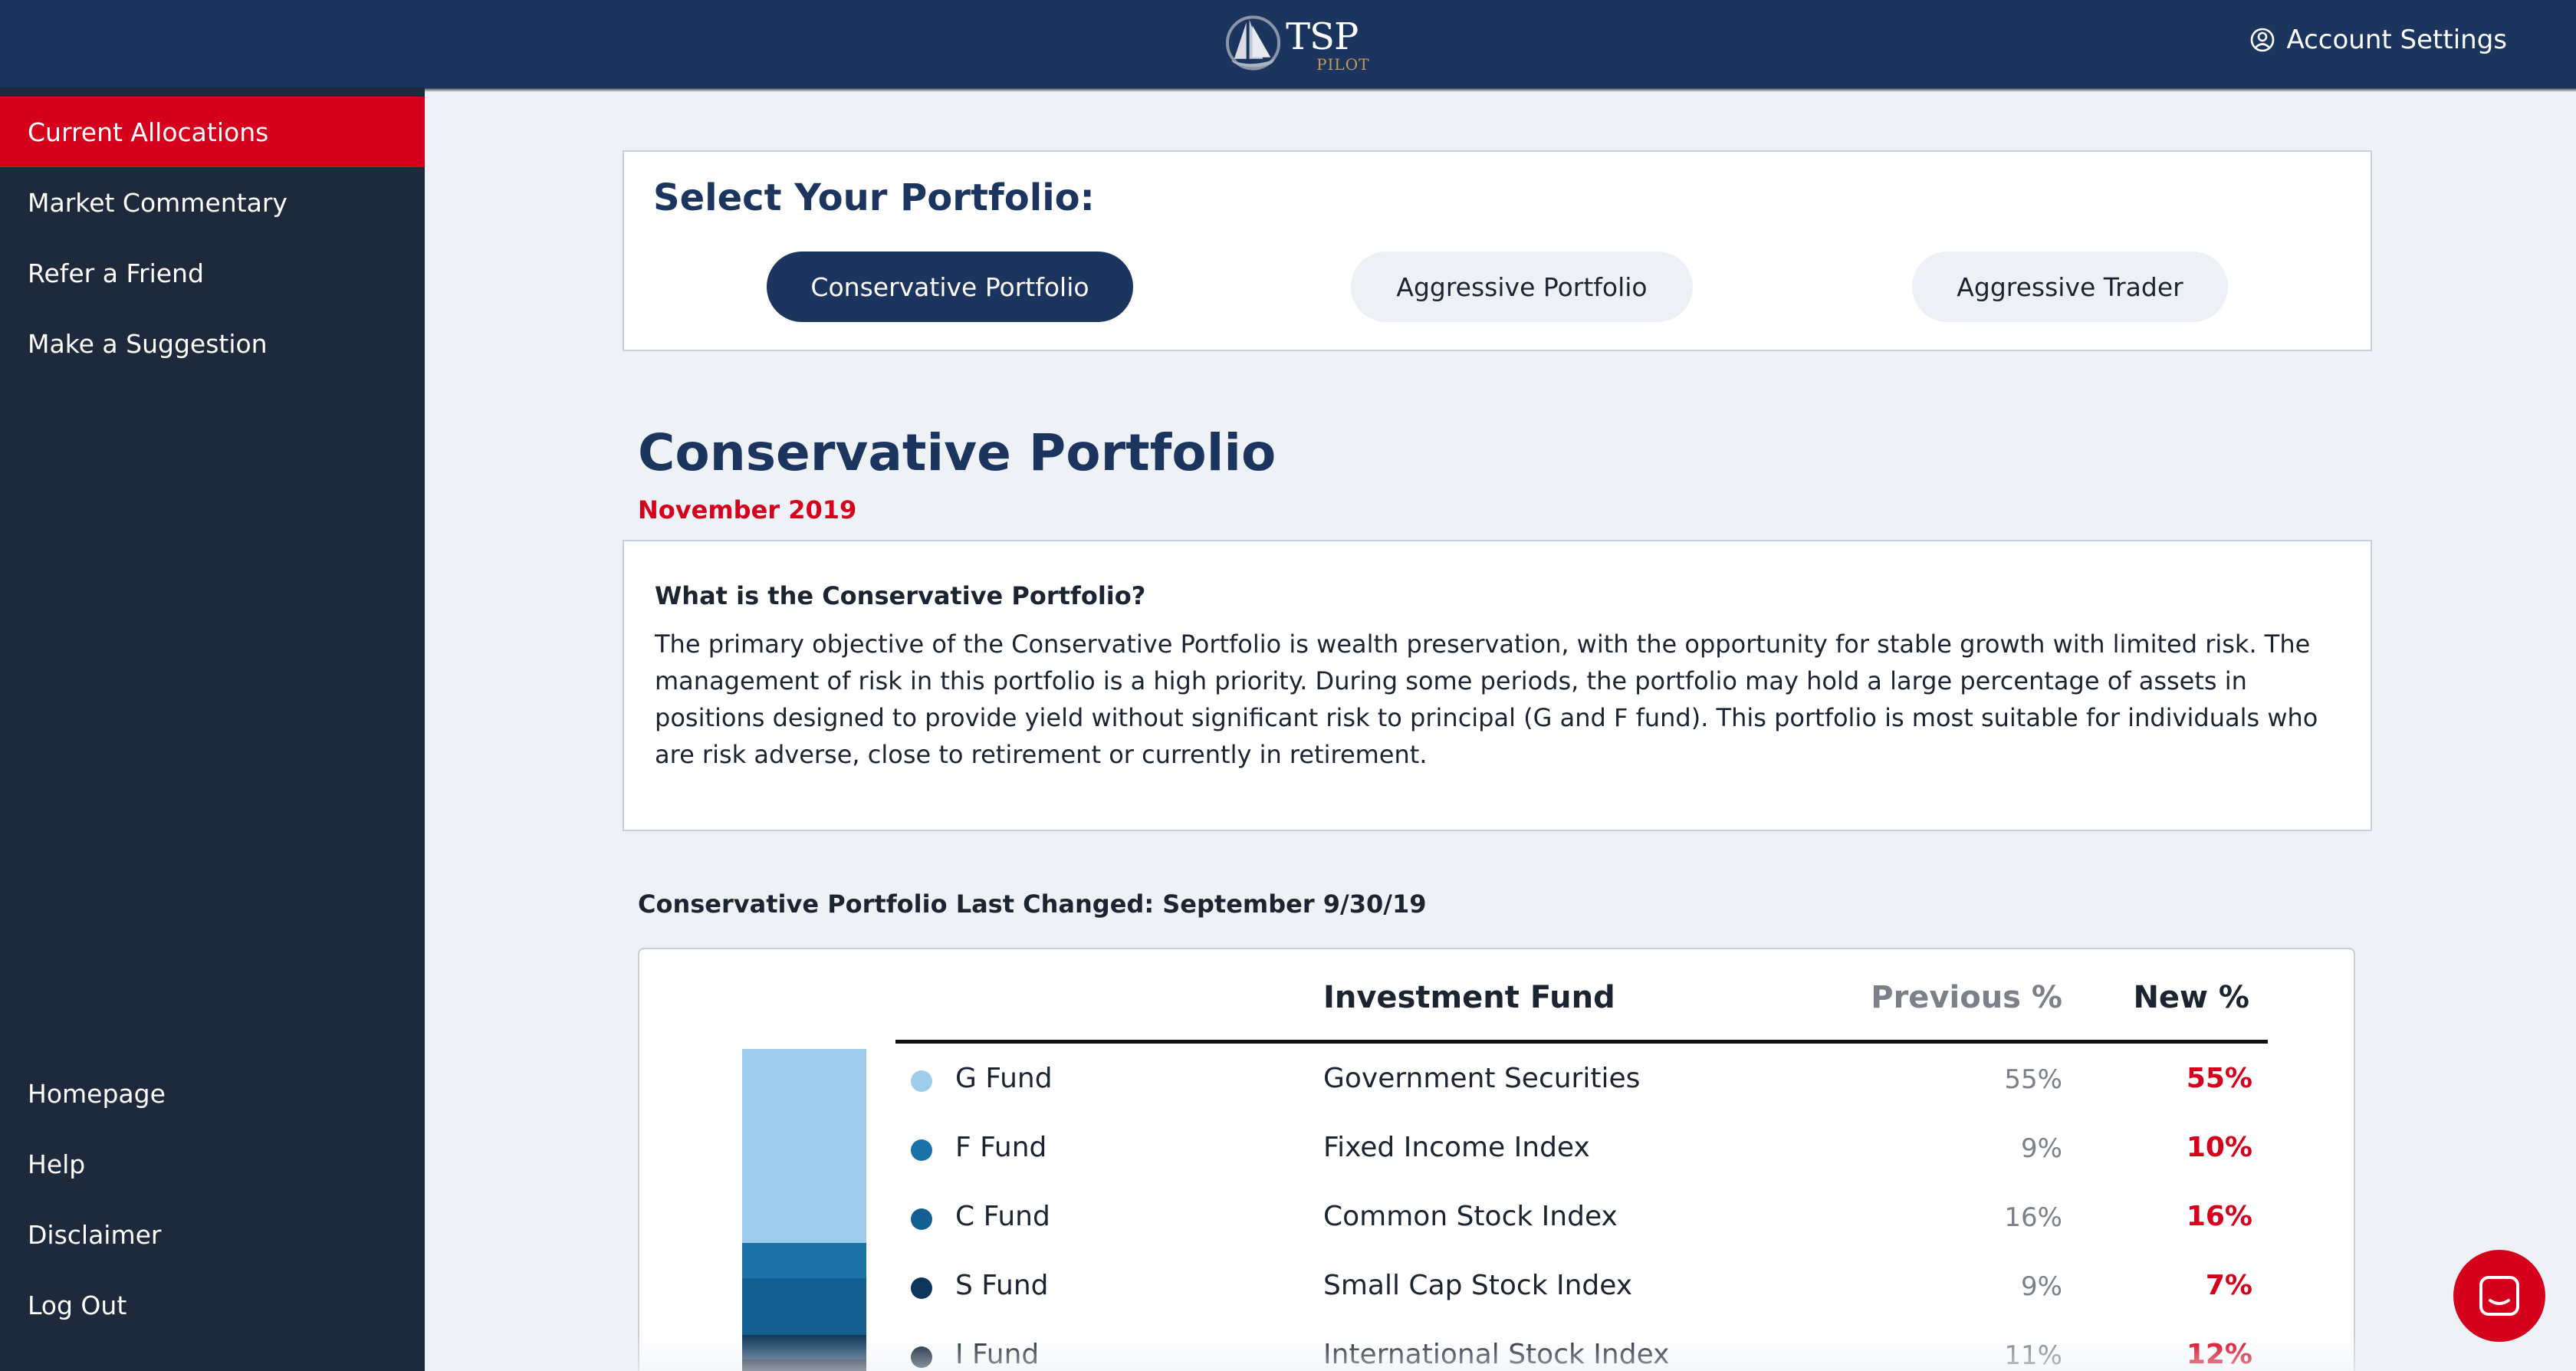 This screenshot has height=1371, width=2576. I want to click on sidebar-item-label: Homepage, so click(97, 1094).